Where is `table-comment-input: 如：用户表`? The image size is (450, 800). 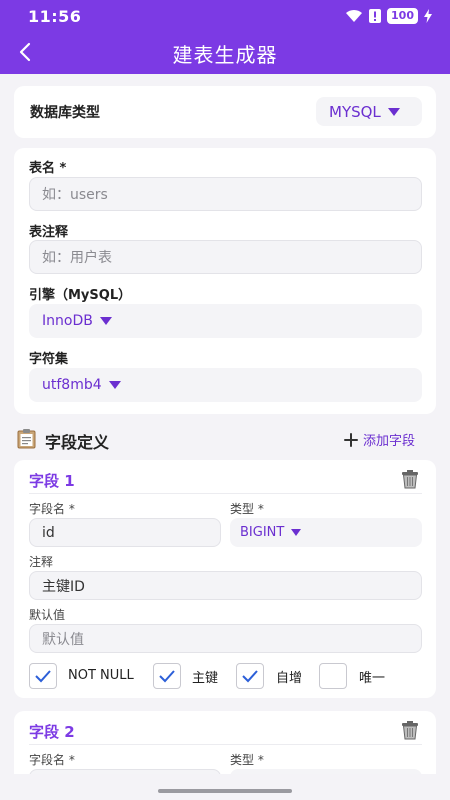
table-comment-input: 如：用户表 is located at coordinates (225, 257).